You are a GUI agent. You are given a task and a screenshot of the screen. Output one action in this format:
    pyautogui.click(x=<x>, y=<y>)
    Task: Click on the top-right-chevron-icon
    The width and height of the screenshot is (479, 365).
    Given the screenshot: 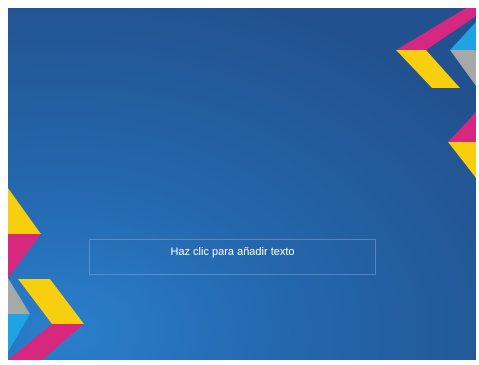 What is the action you would take?
    pyautogui.click(x=436, y=48)
    